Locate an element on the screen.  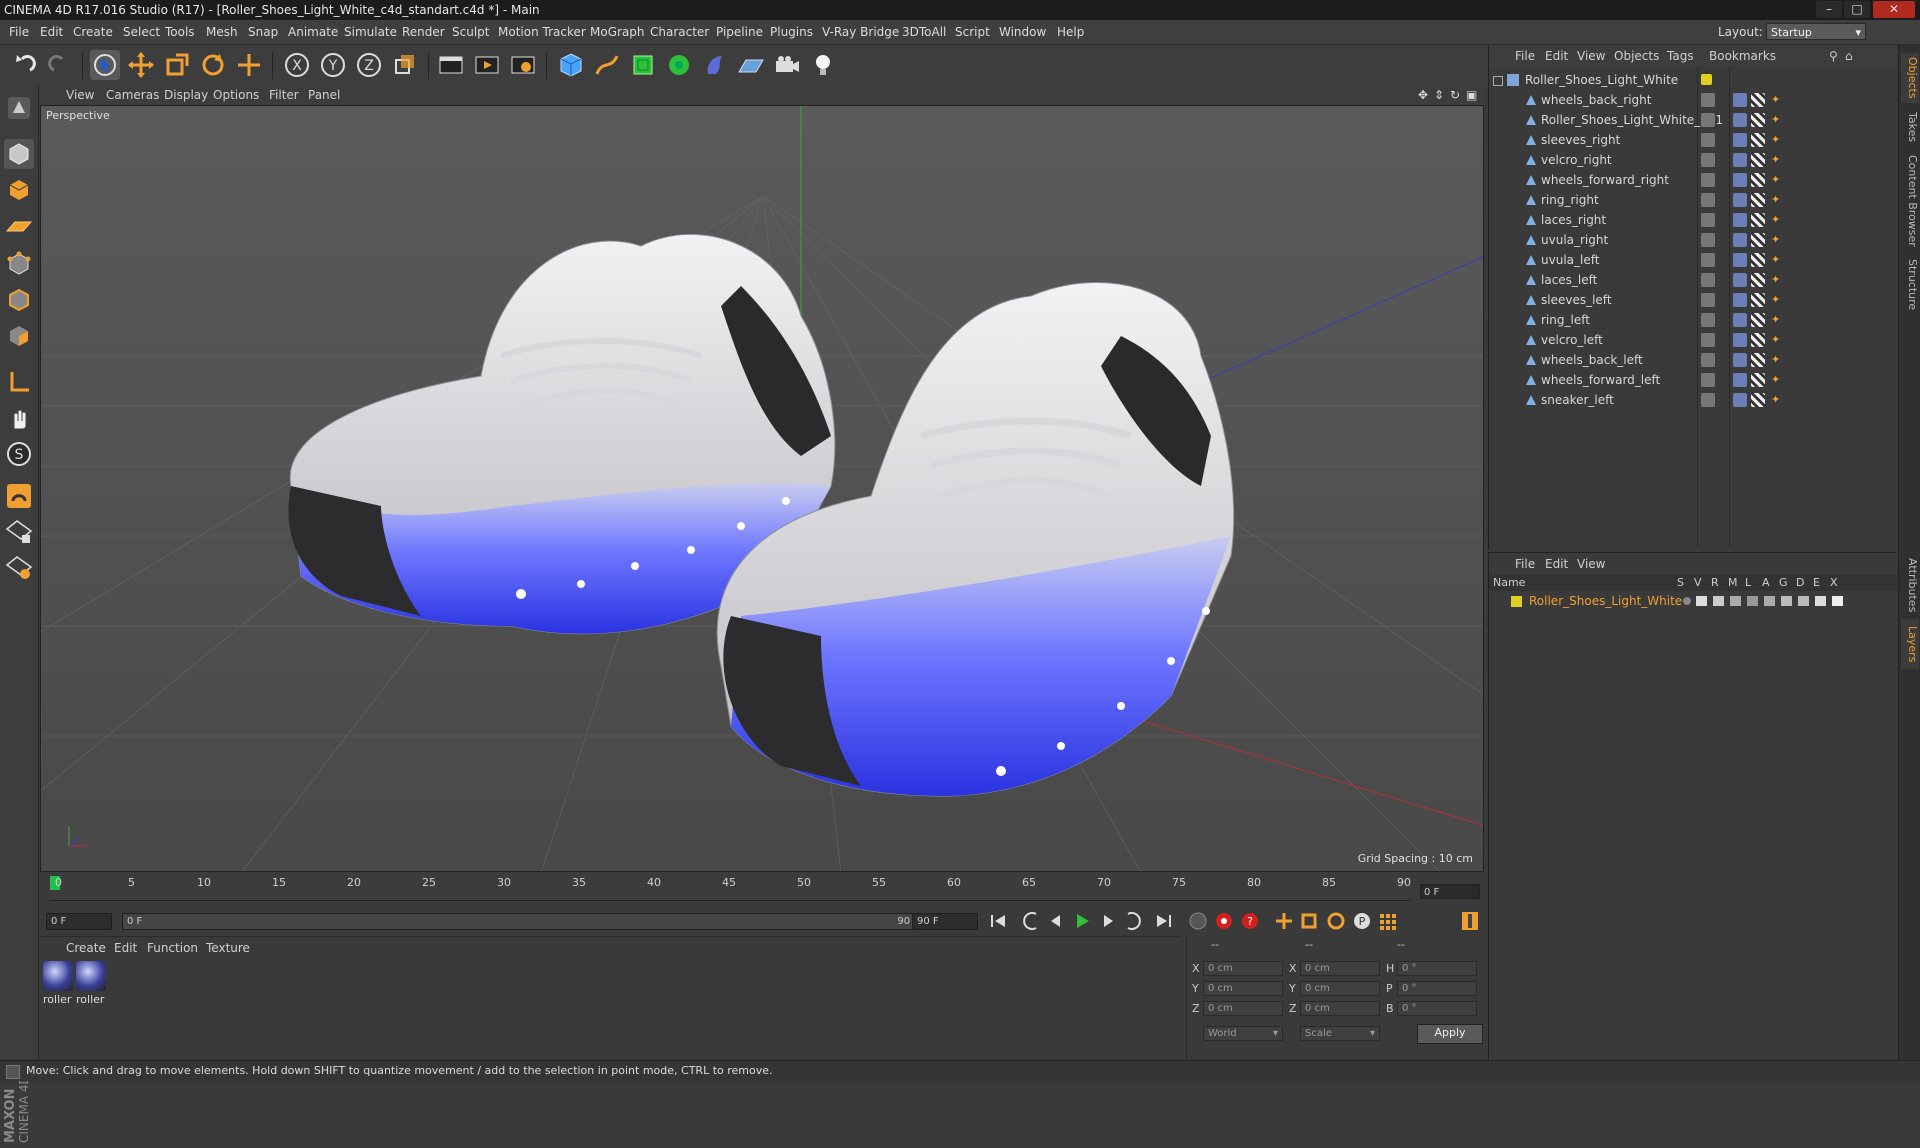
menu-script: Script is located at coordinates (972, 32).